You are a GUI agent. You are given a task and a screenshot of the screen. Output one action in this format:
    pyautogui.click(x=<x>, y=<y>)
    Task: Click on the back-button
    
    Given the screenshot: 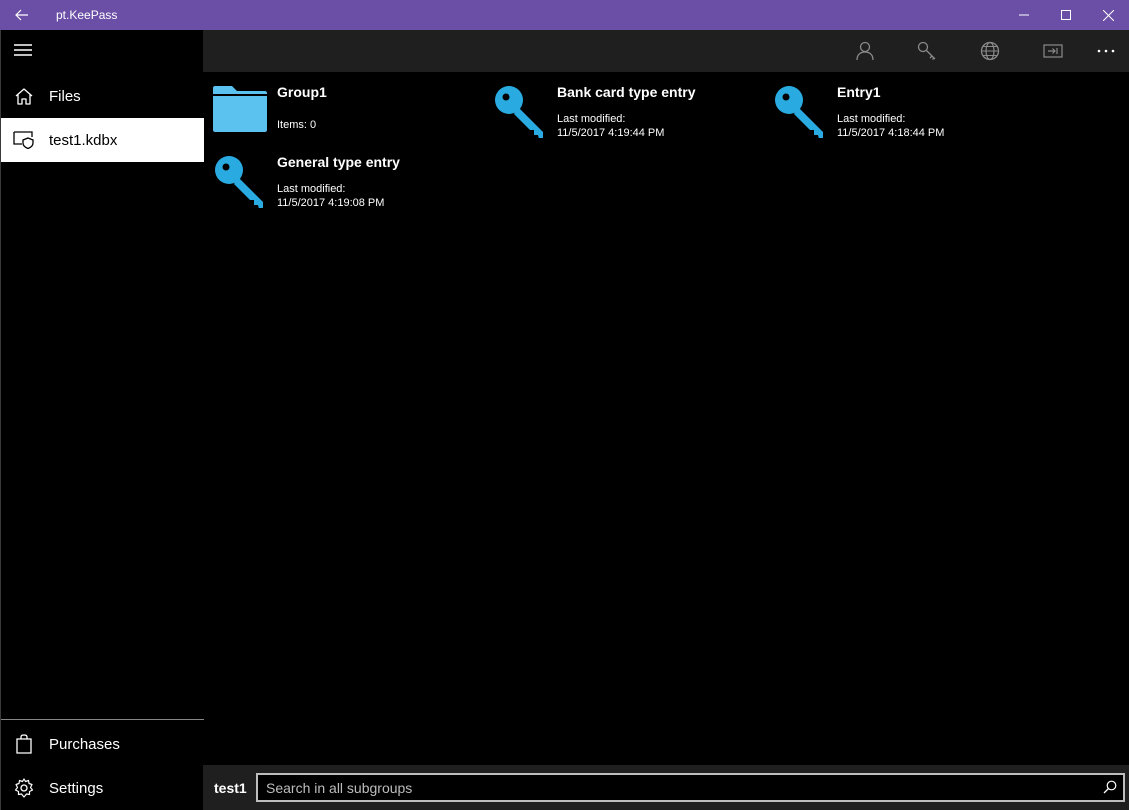 What is the action you would take?
    pyautogui.click(x=22, y=15)
    